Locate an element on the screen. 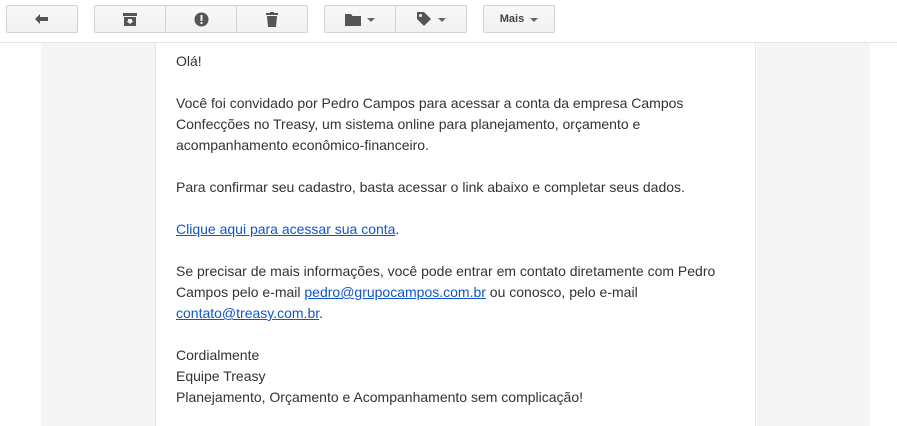 This screenshot has height=426, width=897. access-link-suffix: . is located at coordinates (397, 229).